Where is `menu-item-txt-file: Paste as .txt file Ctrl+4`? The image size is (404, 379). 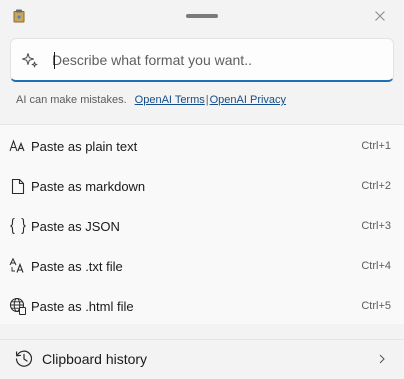 menu-item-txt-file: Paste as .txt file Ctrl+4 is located at coordinates (202, 266).